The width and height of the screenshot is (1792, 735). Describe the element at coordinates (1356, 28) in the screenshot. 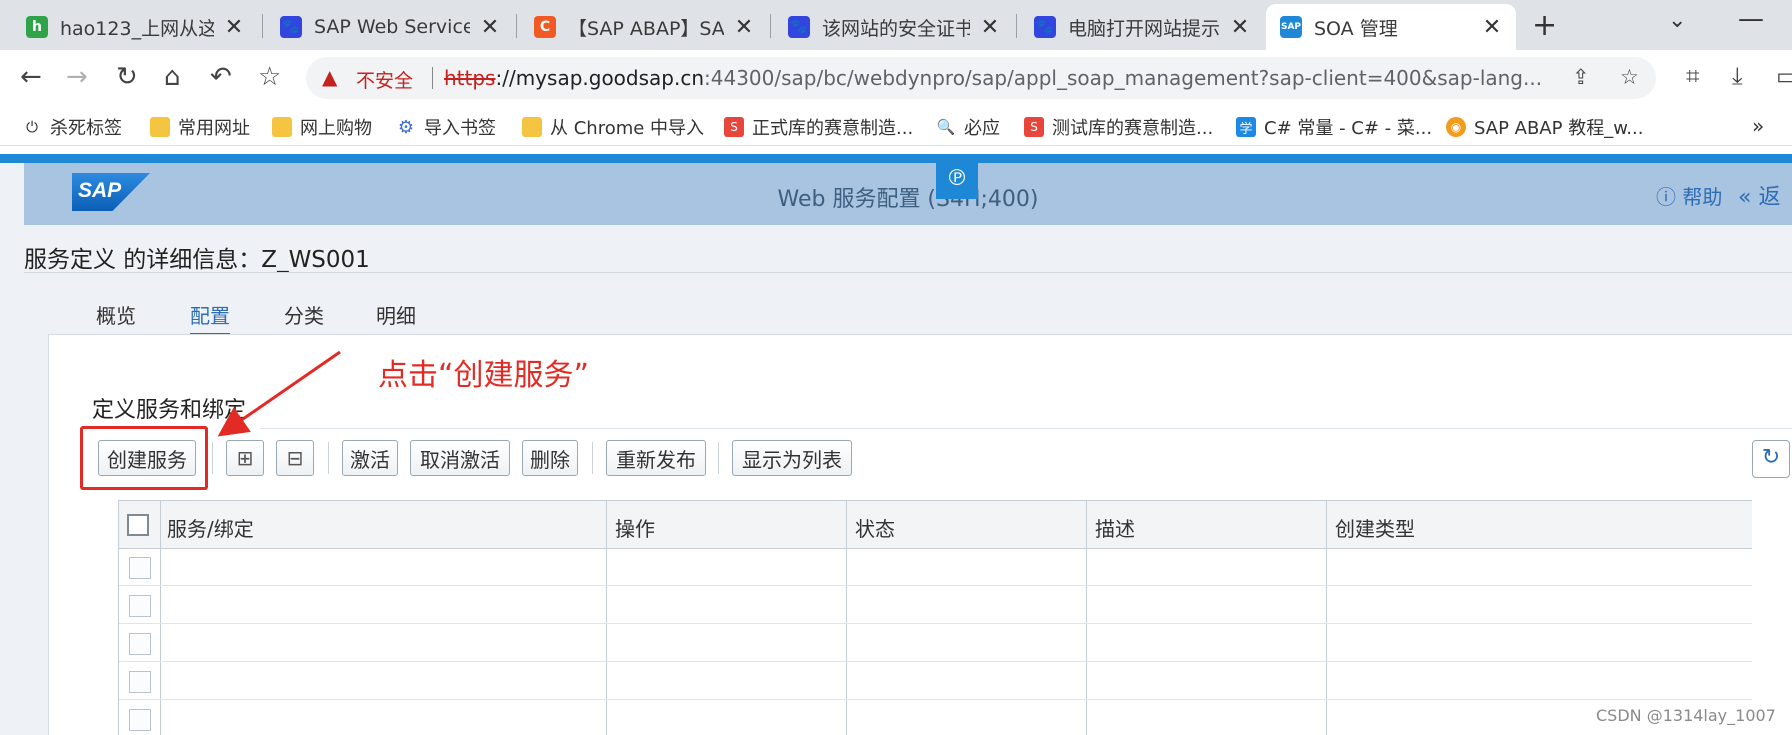

I see `tab-label: SOA 管理` at that location.